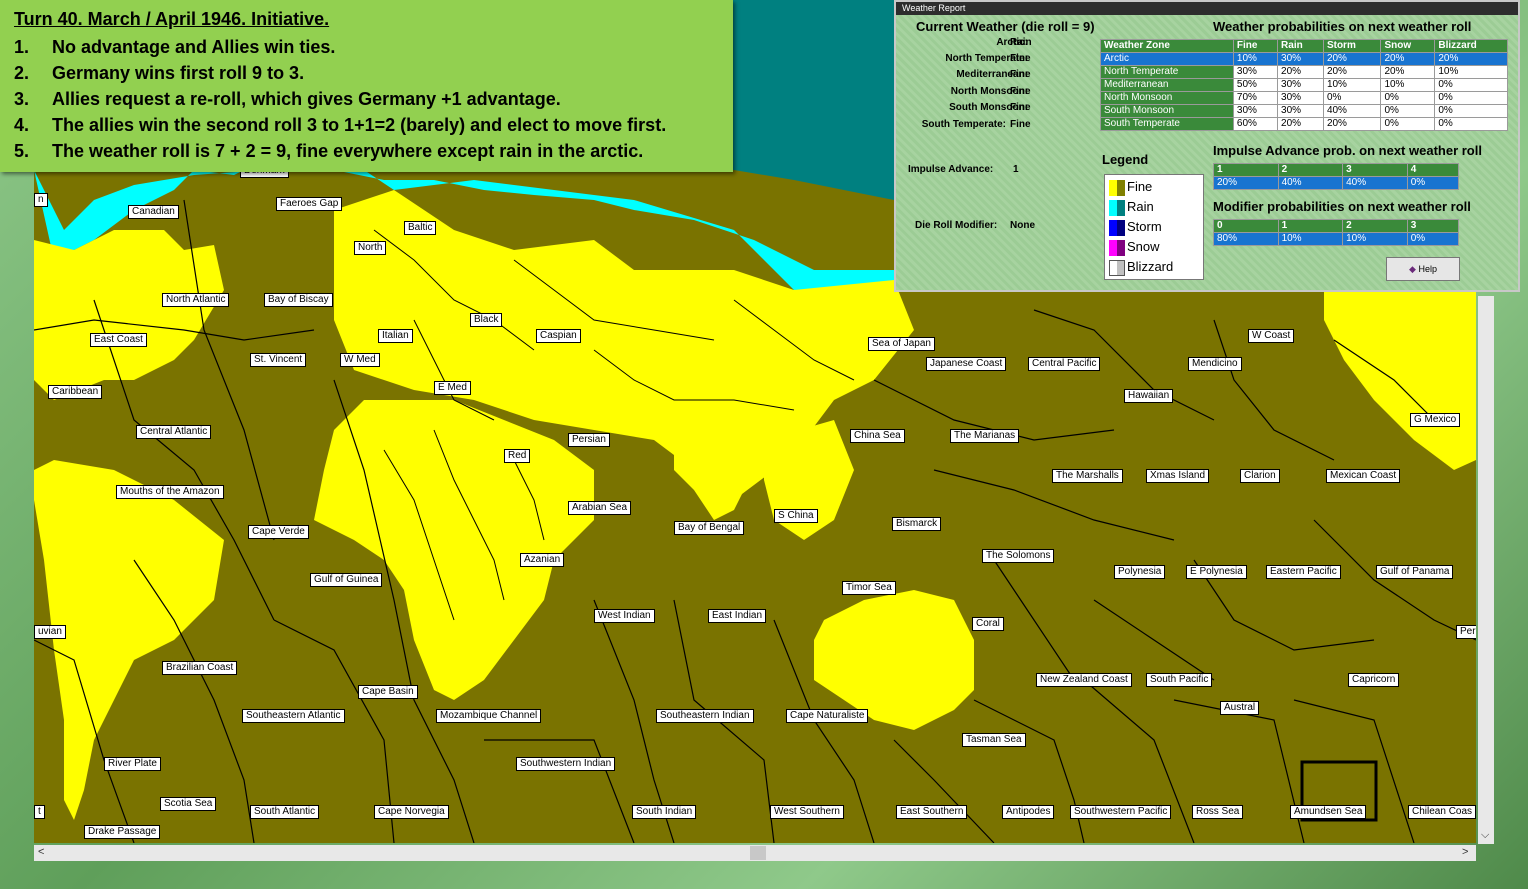 This screenshot has height=889, width=1528. What do you see at coordinates (901, 344) in the screenshot?
I see `map-label-sea-of-japan: Sea of Japan` at bounding box center [901, 344].